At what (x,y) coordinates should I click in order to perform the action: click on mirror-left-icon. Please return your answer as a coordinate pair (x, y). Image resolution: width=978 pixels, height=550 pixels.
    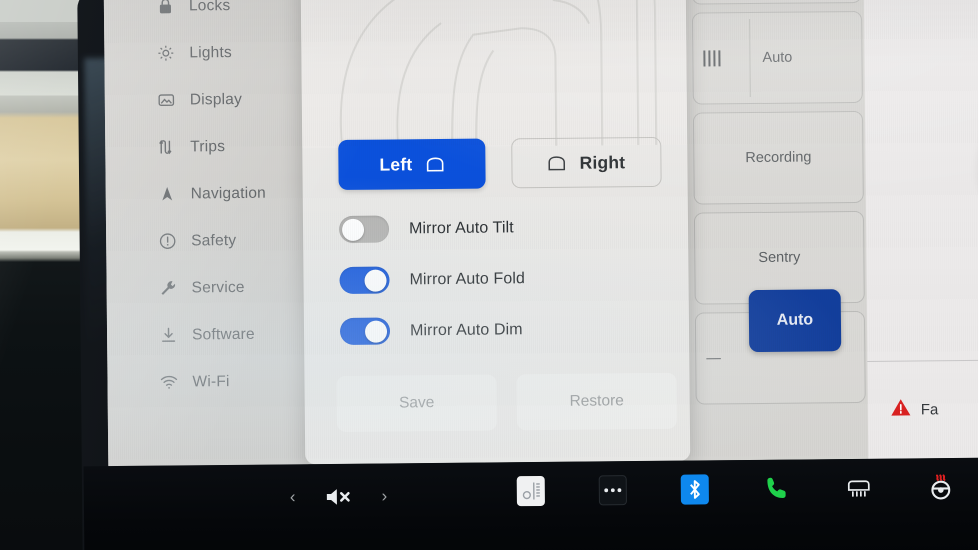
    Looking at the image, I should click on (434, 164).